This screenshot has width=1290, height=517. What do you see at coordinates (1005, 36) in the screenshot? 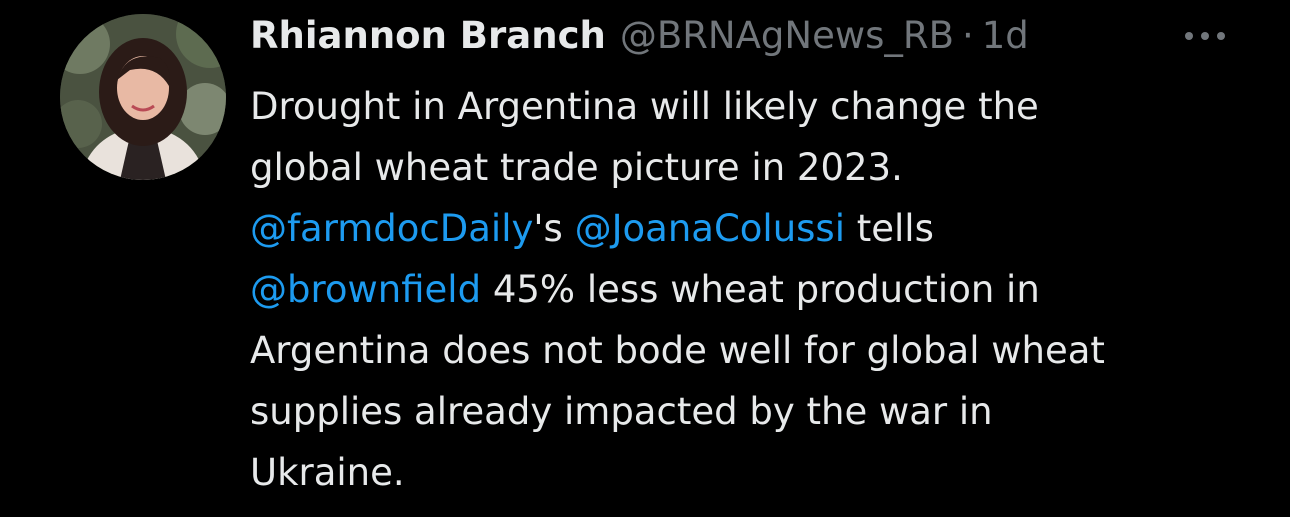
I see `tweet-timestamp: 1d` at bounding box center [1005, 36].